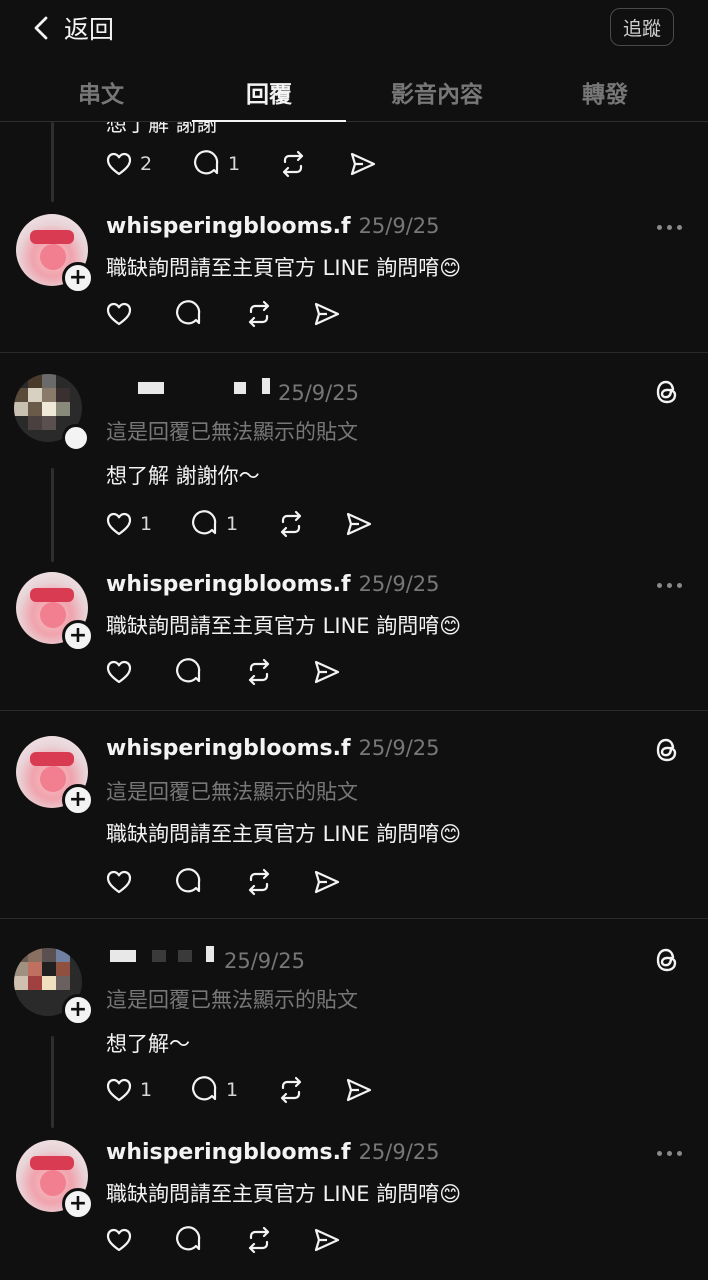 Image resolution: width=708 pixels, height=1280 pixels. Describe the element at coordinates (269, 92) in the screenshot. I see `tab-replies: 回覆` at that location.